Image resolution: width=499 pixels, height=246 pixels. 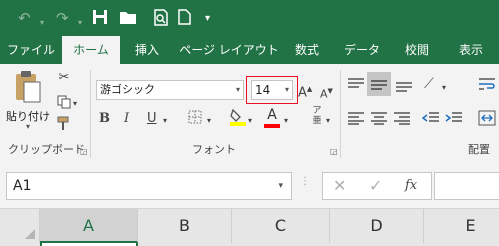 I want to click on middle-align-icon, so click(x=379, y=85).